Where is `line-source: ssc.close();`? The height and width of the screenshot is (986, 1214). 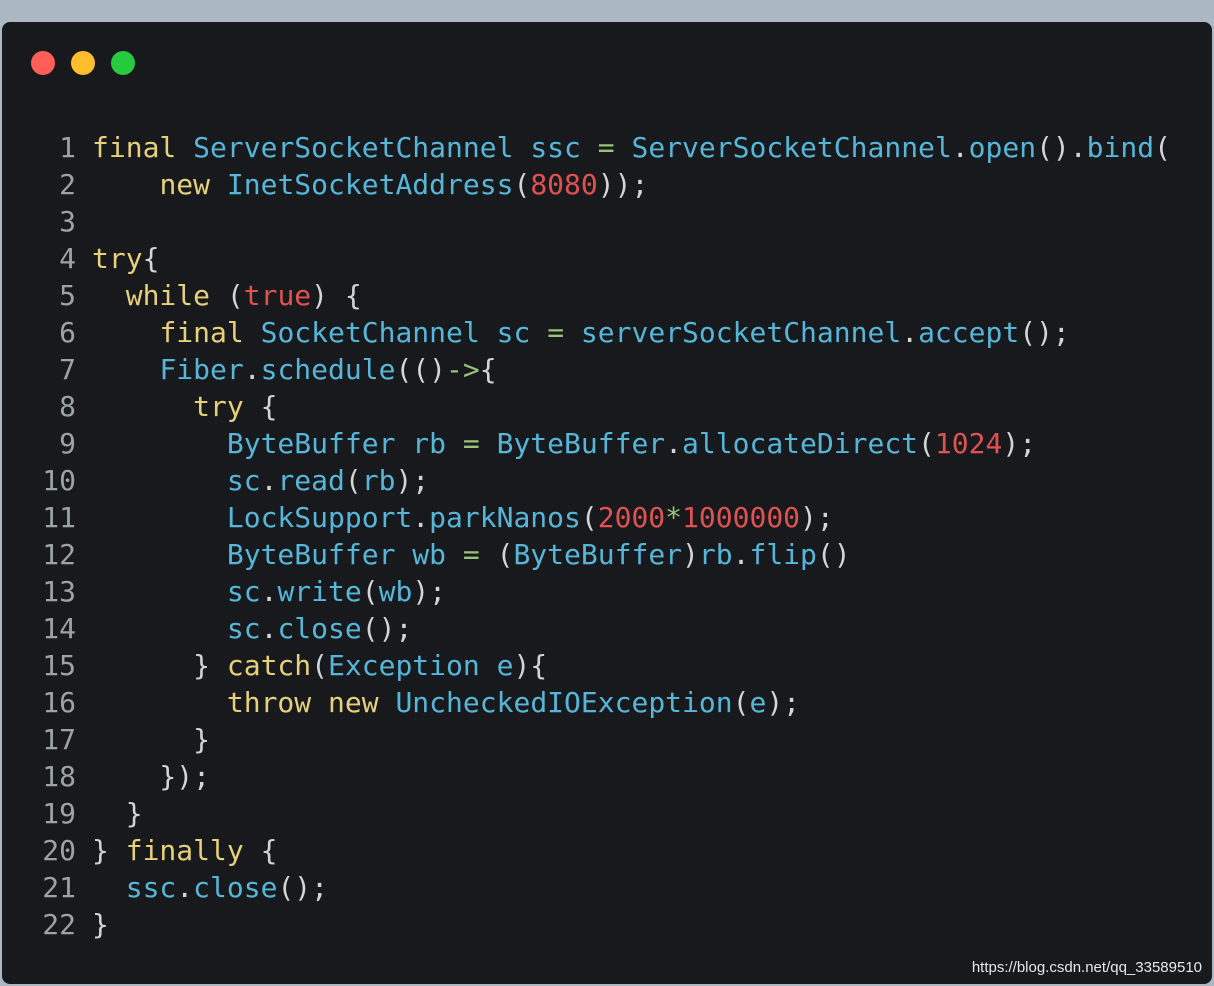
line-source: ssc.close(); is located at coordinates (202, 887).